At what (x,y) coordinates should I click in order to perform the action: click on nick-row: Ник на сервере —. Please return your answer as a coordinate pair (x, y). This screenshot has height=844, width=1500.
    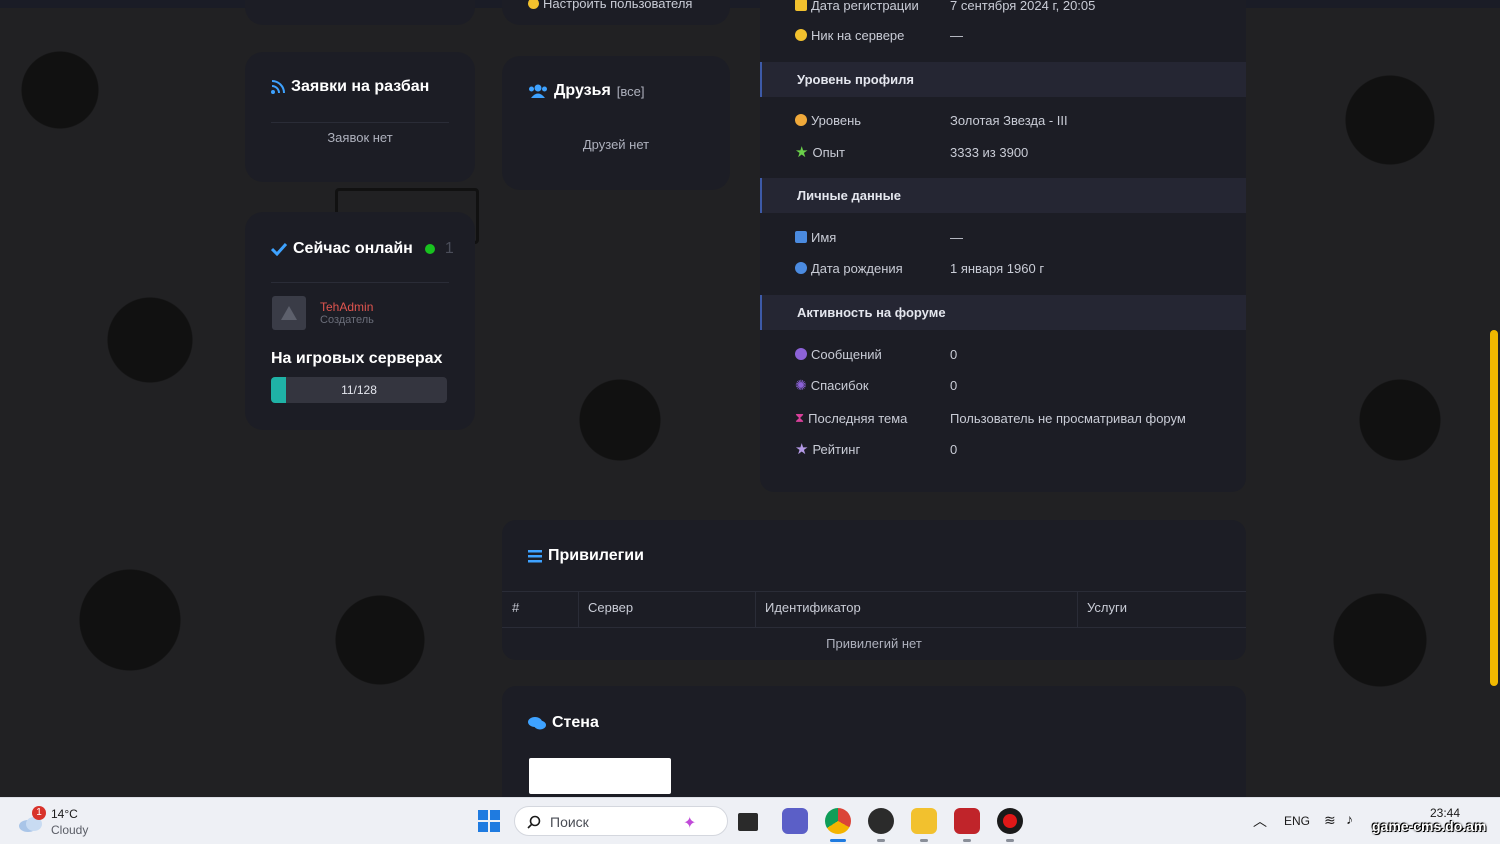
    Looking at the image, I should click on (1015, 35).